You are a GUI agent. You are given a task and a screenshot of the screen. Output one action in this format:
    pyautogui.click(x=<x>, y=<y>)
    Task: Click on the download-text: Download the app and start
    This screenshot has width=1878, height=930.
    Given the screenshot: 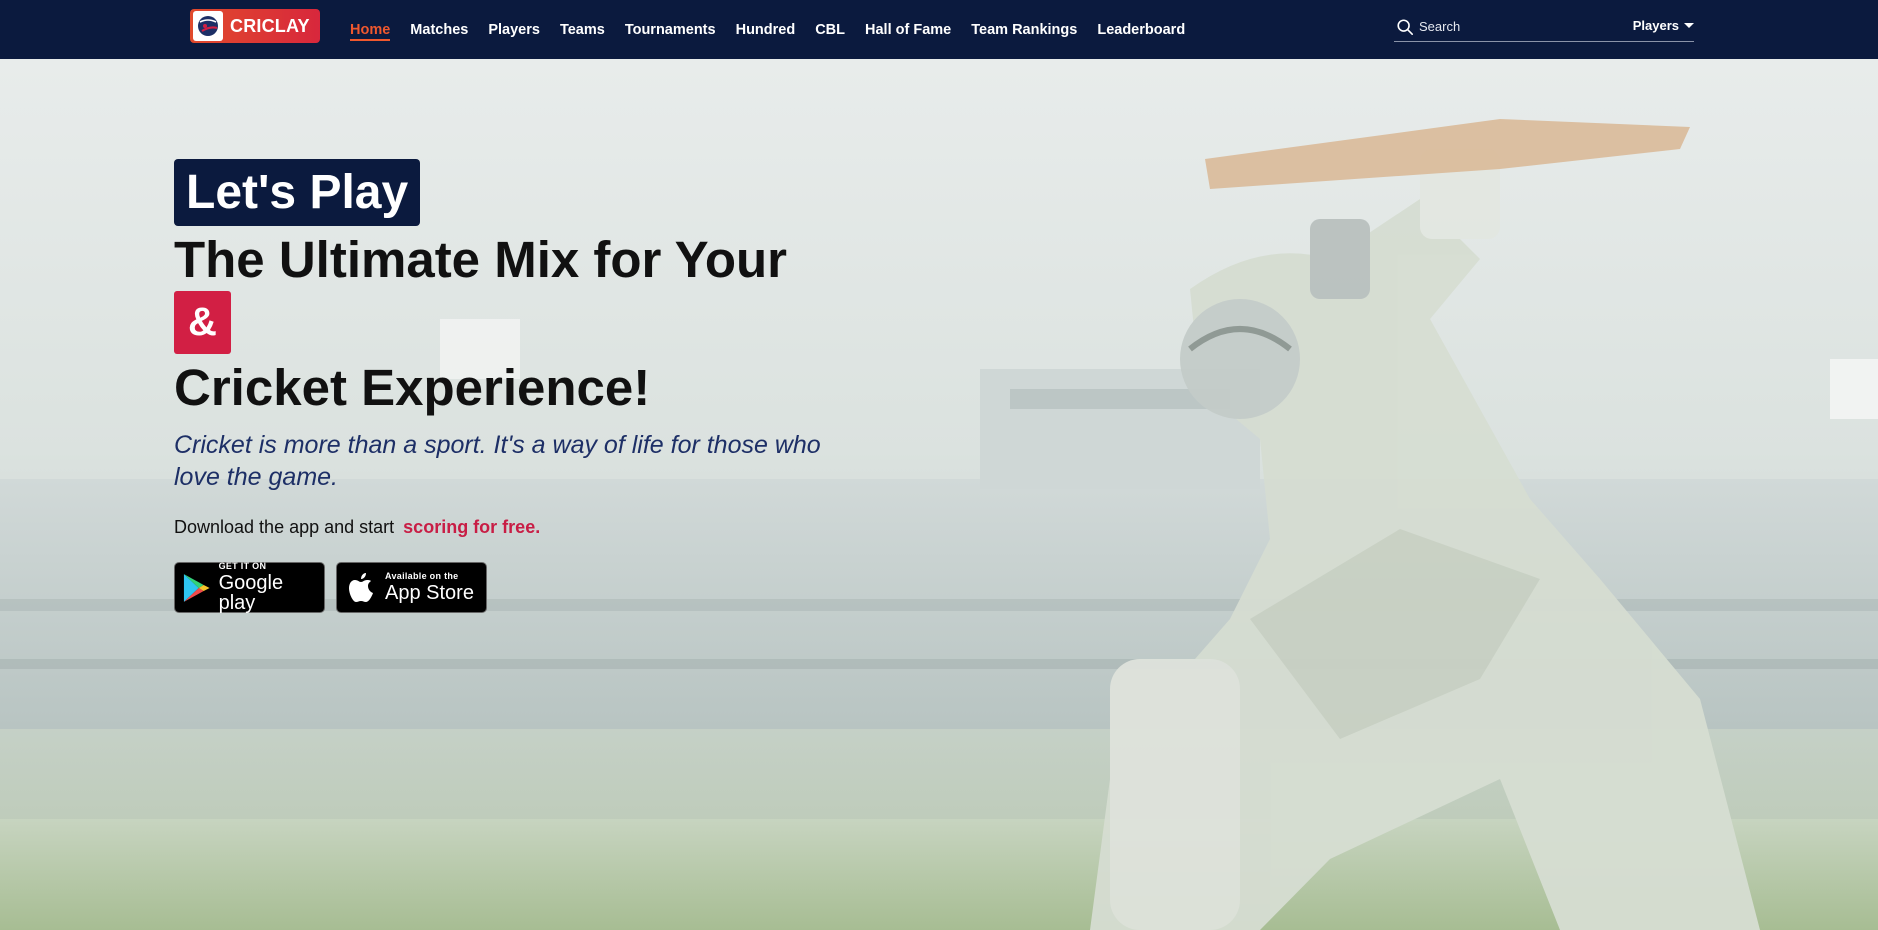 What is the action you would take?
    pyautogui.click(x=284, y=527)
    